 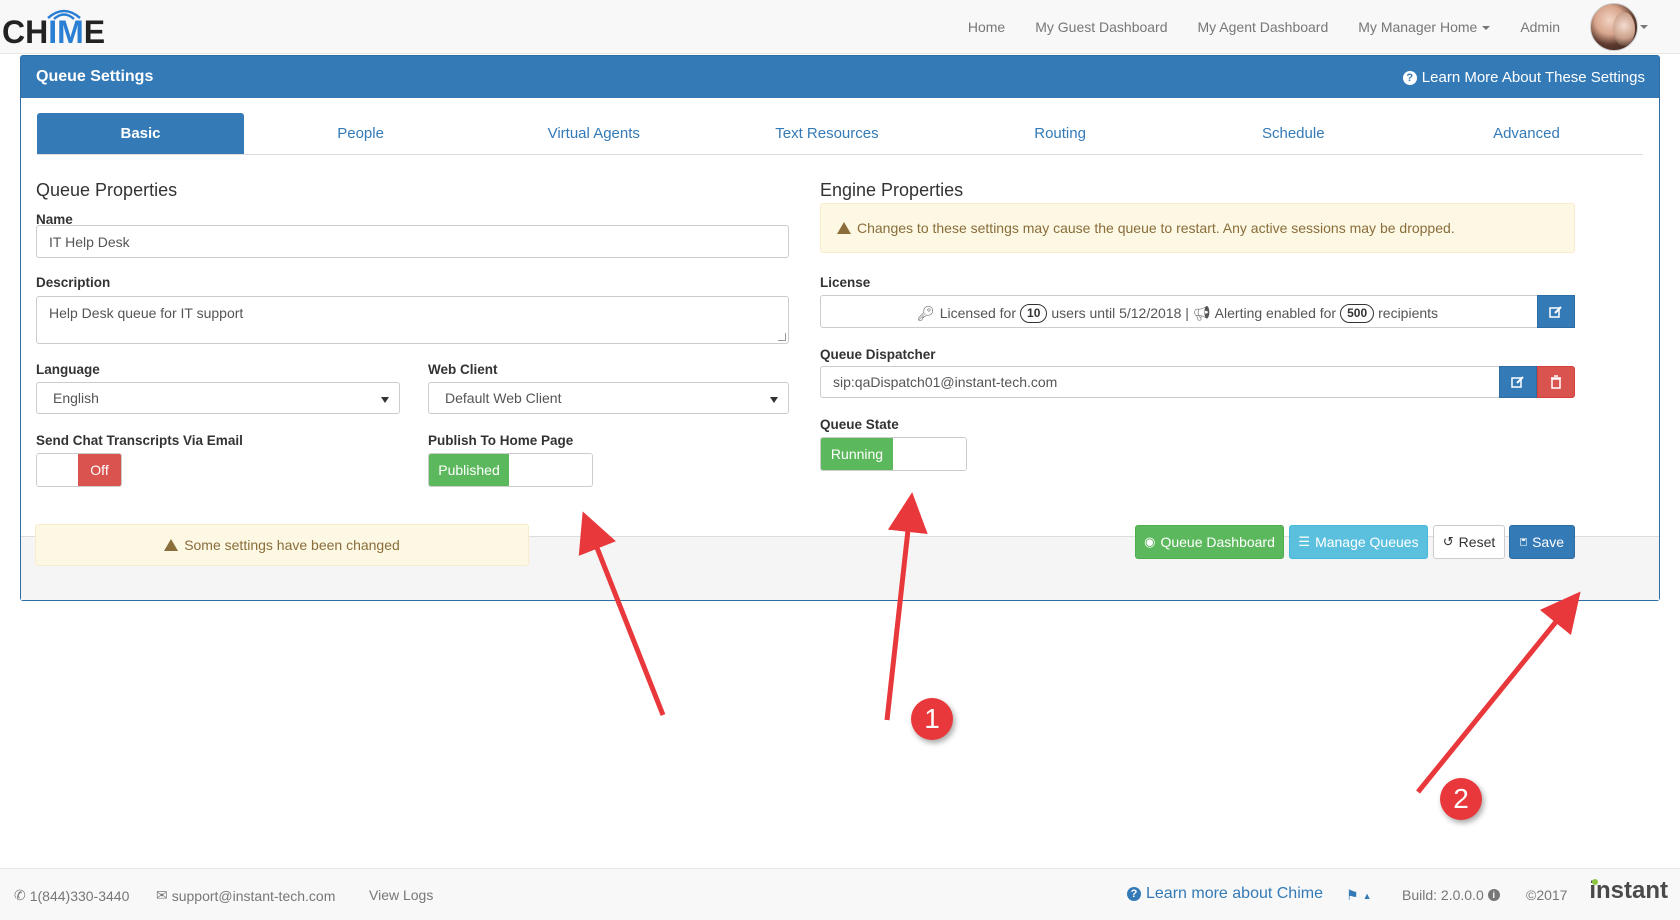 I want to click on nav-home: Home, so click(x=986, y=27).